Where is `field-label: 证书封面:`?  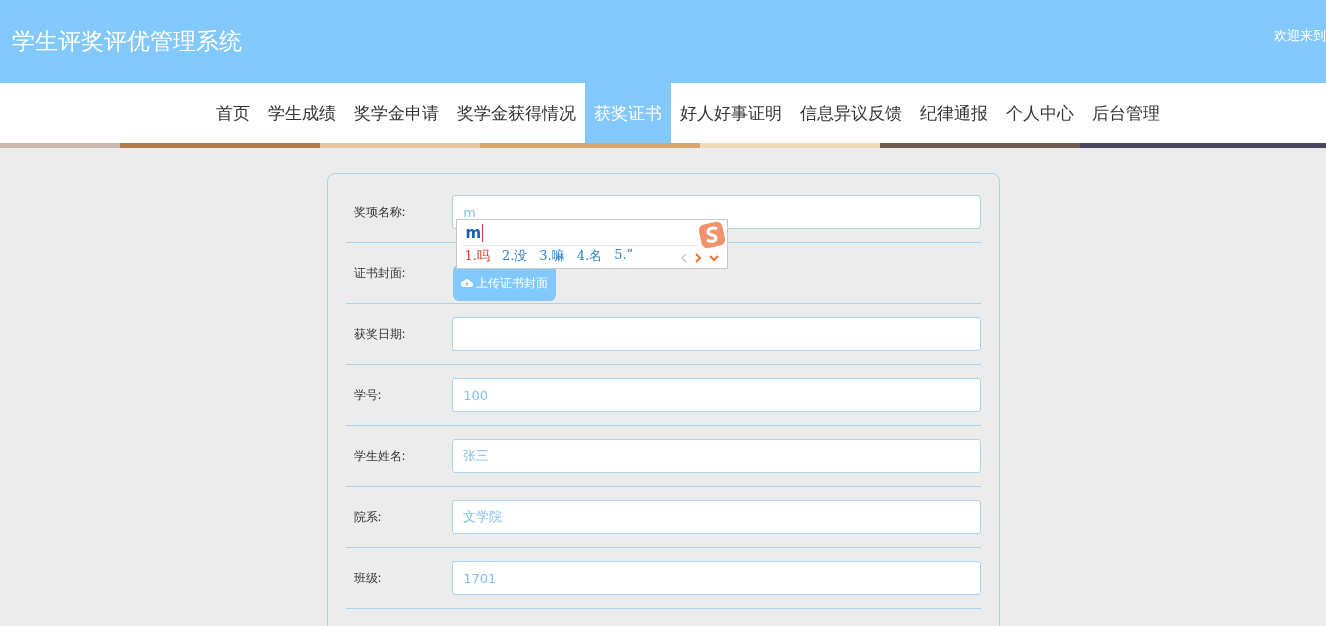 field-label: 证书封面: is located at coordinates (379, 273).